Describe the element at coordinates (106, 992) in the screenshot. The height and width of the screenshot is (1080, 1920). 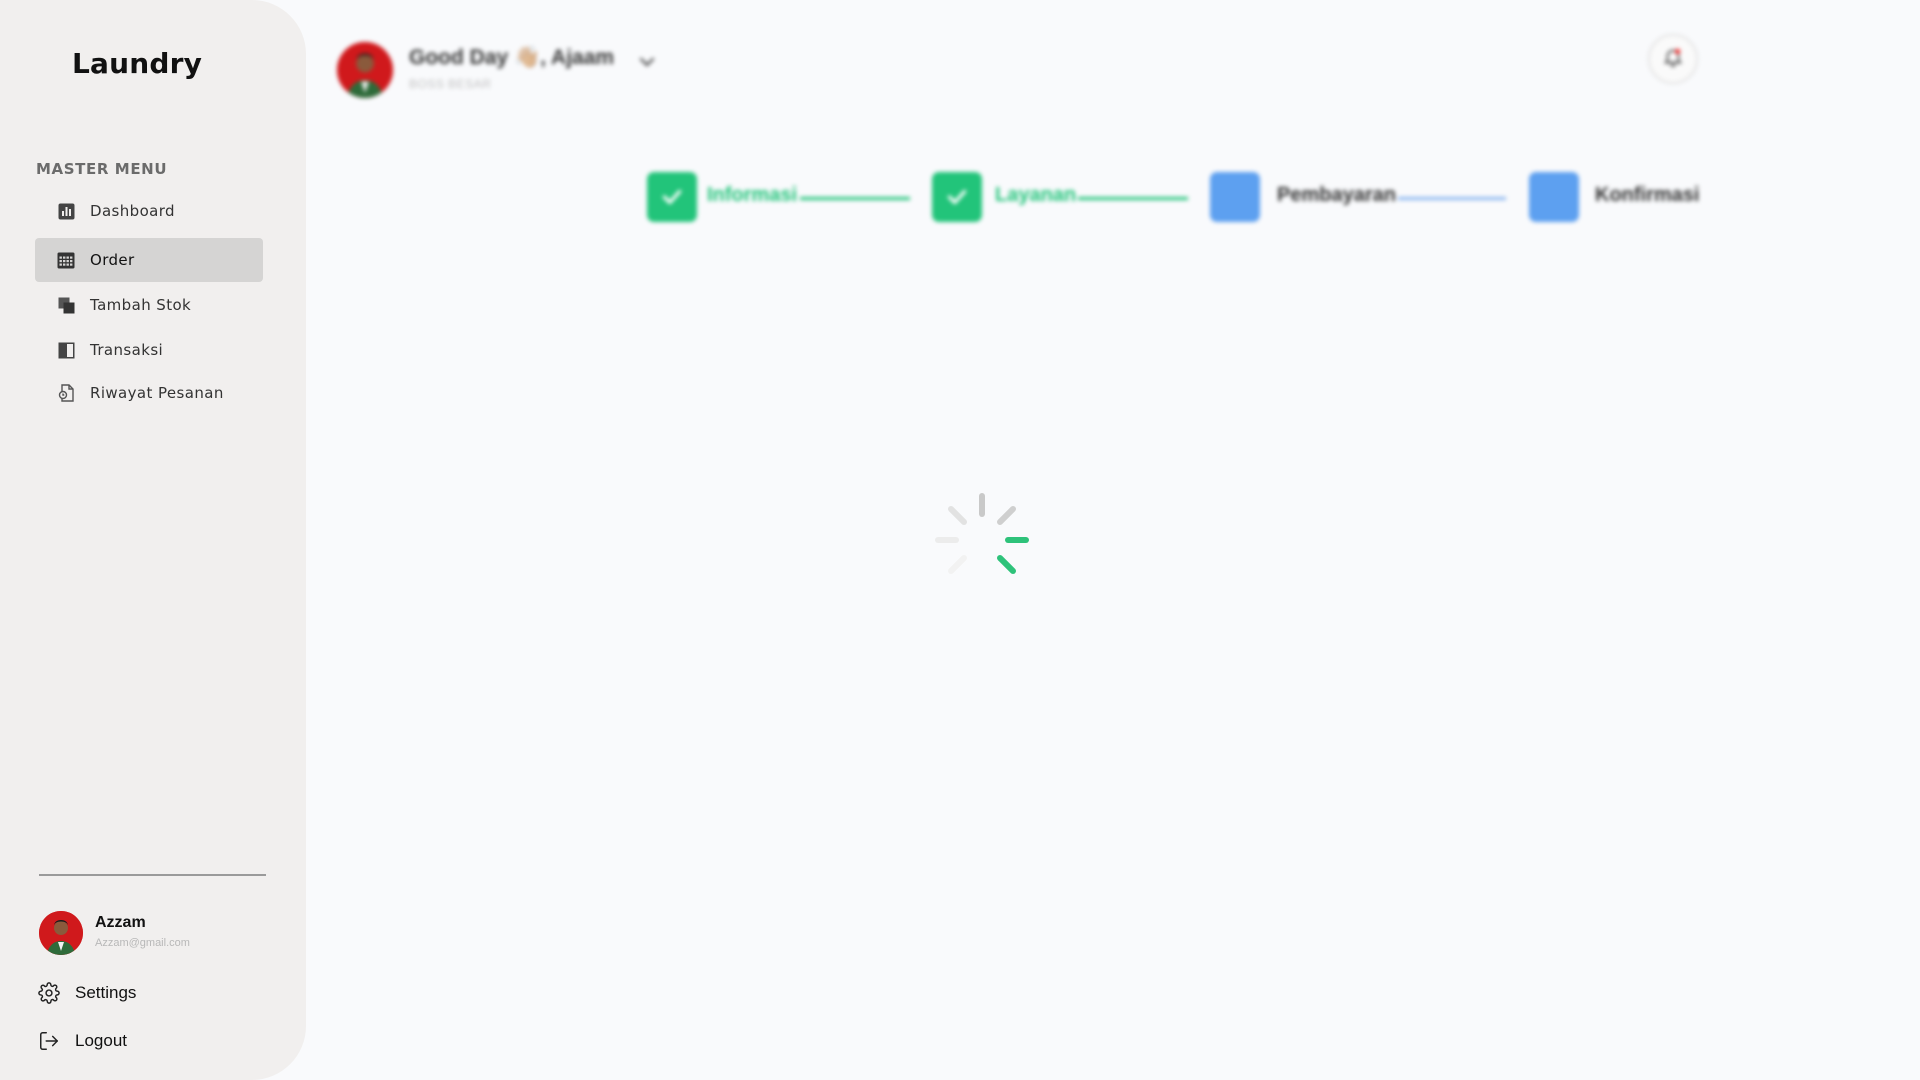
I see `settings-label: Settings` at that location.